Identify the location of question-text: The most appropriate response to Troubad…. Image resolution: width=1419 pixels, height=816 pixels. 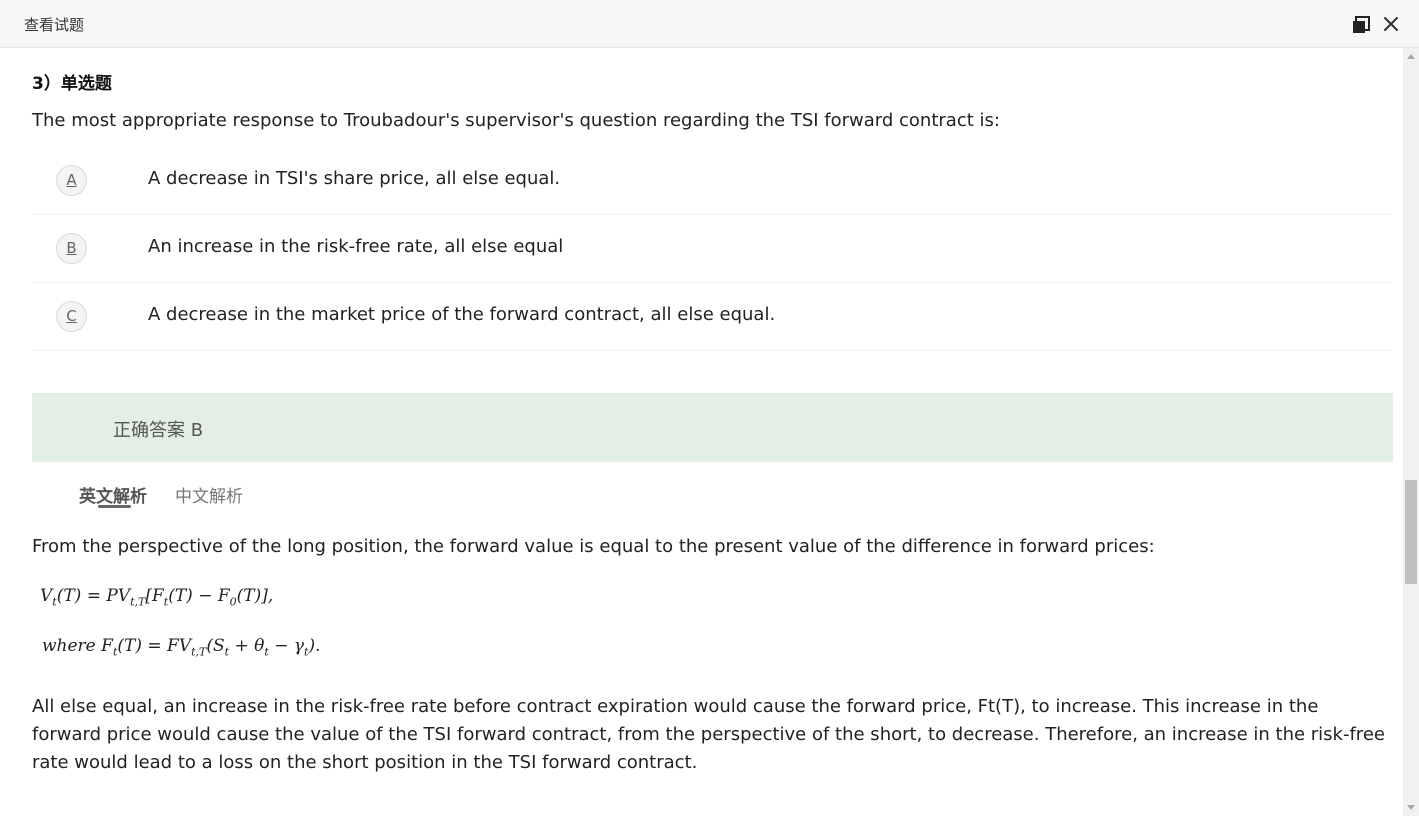
(516, 120).